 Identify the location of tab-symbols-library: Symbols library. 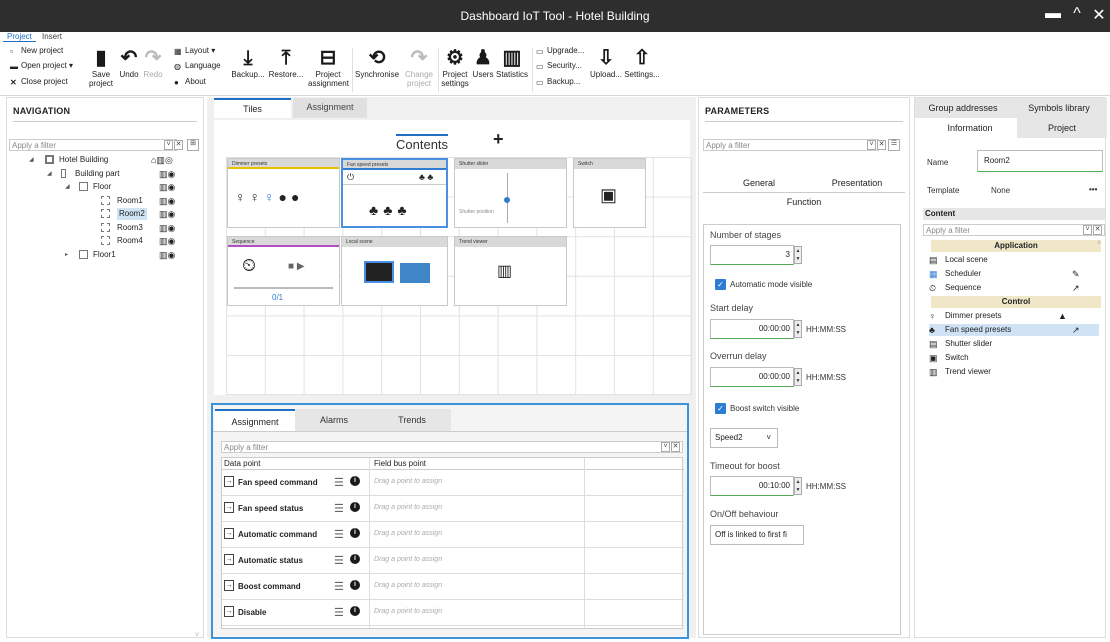
(1059, 108).